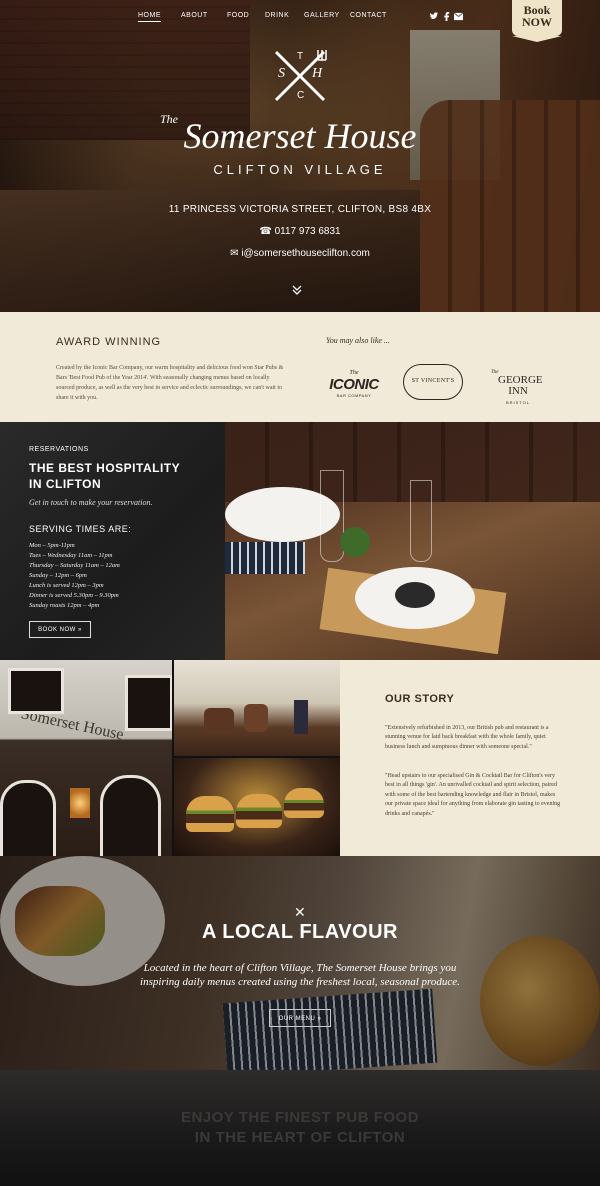 This screenshot has width=600, height=1186. What do you see at coordinates (194, 15) in the screenshot?
I see `nav-about: ABOUT` at bounding box center [194, 15].